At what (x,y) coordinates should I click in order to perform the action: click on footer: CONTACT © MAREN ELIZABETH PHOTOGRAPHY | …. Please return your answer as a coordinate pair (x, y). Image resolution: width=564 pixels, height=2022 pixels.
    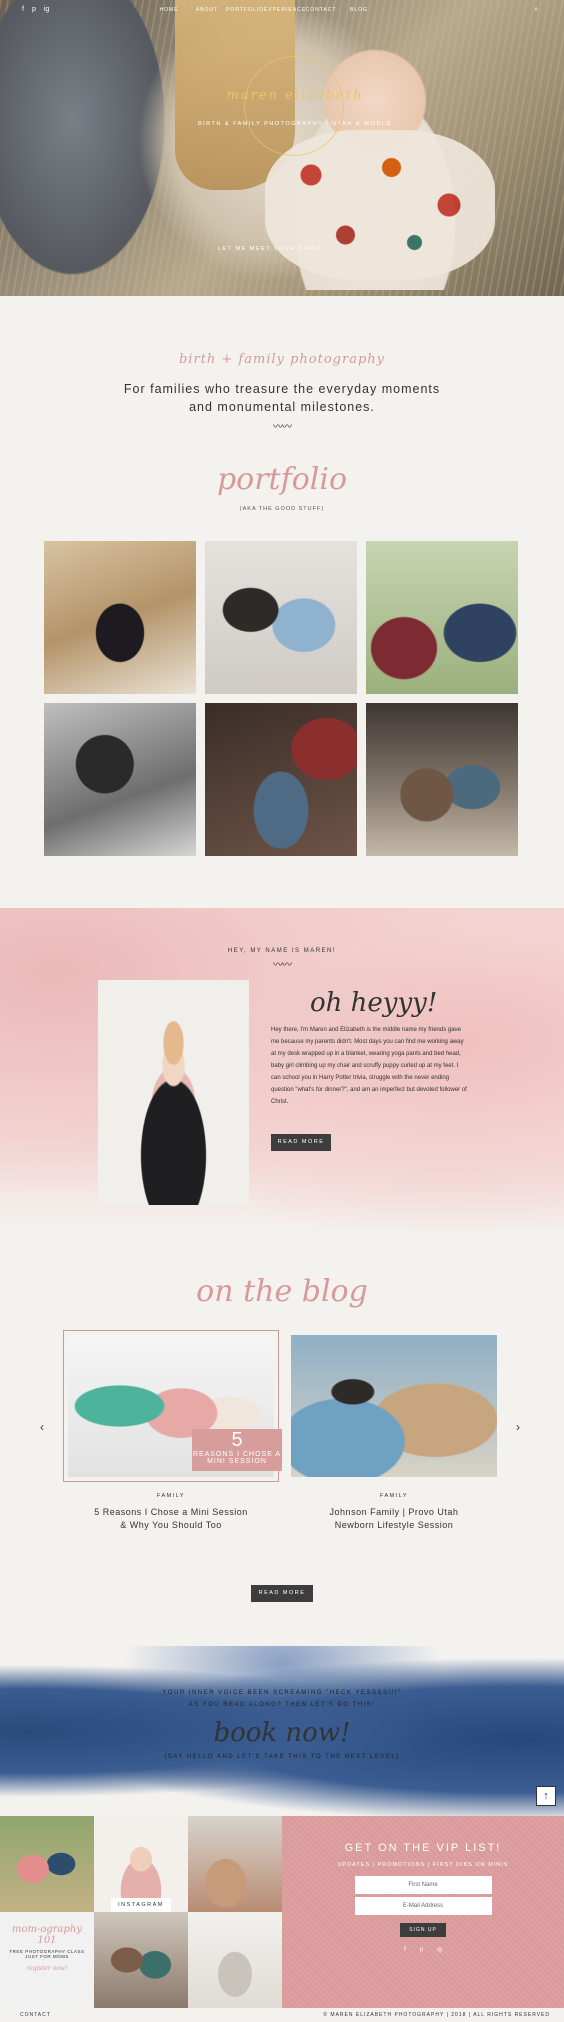
    Looking at the image, I should click on (282, 2015).